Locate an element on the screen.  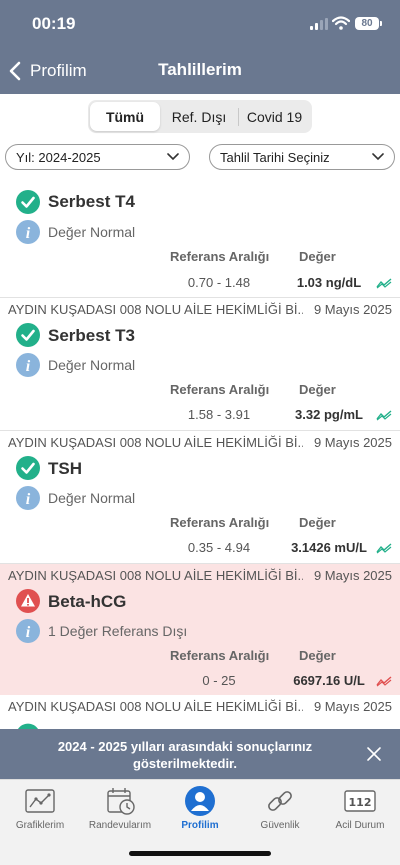
tab-label: Profilim is located at coordinates (200, 825).